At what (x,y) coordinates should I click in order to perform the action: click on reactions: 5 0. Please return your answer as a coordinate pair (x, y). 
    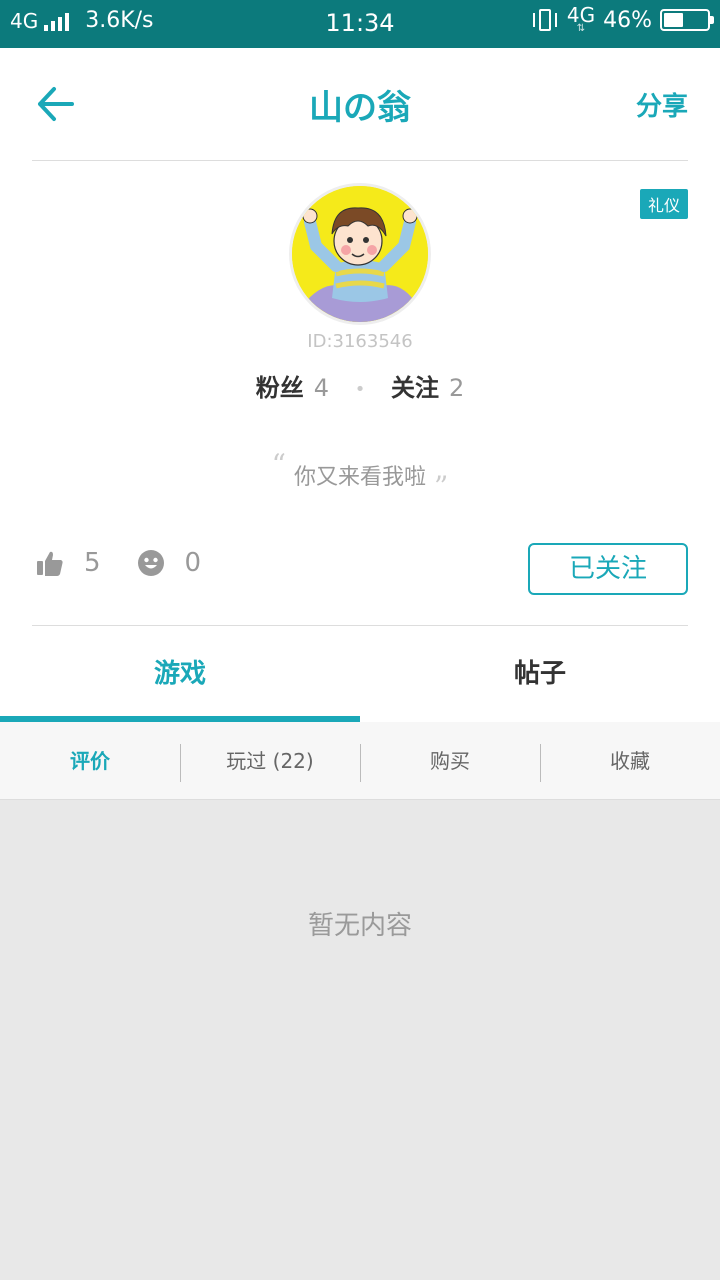
    Looking at the image, I should click on (136, 563).